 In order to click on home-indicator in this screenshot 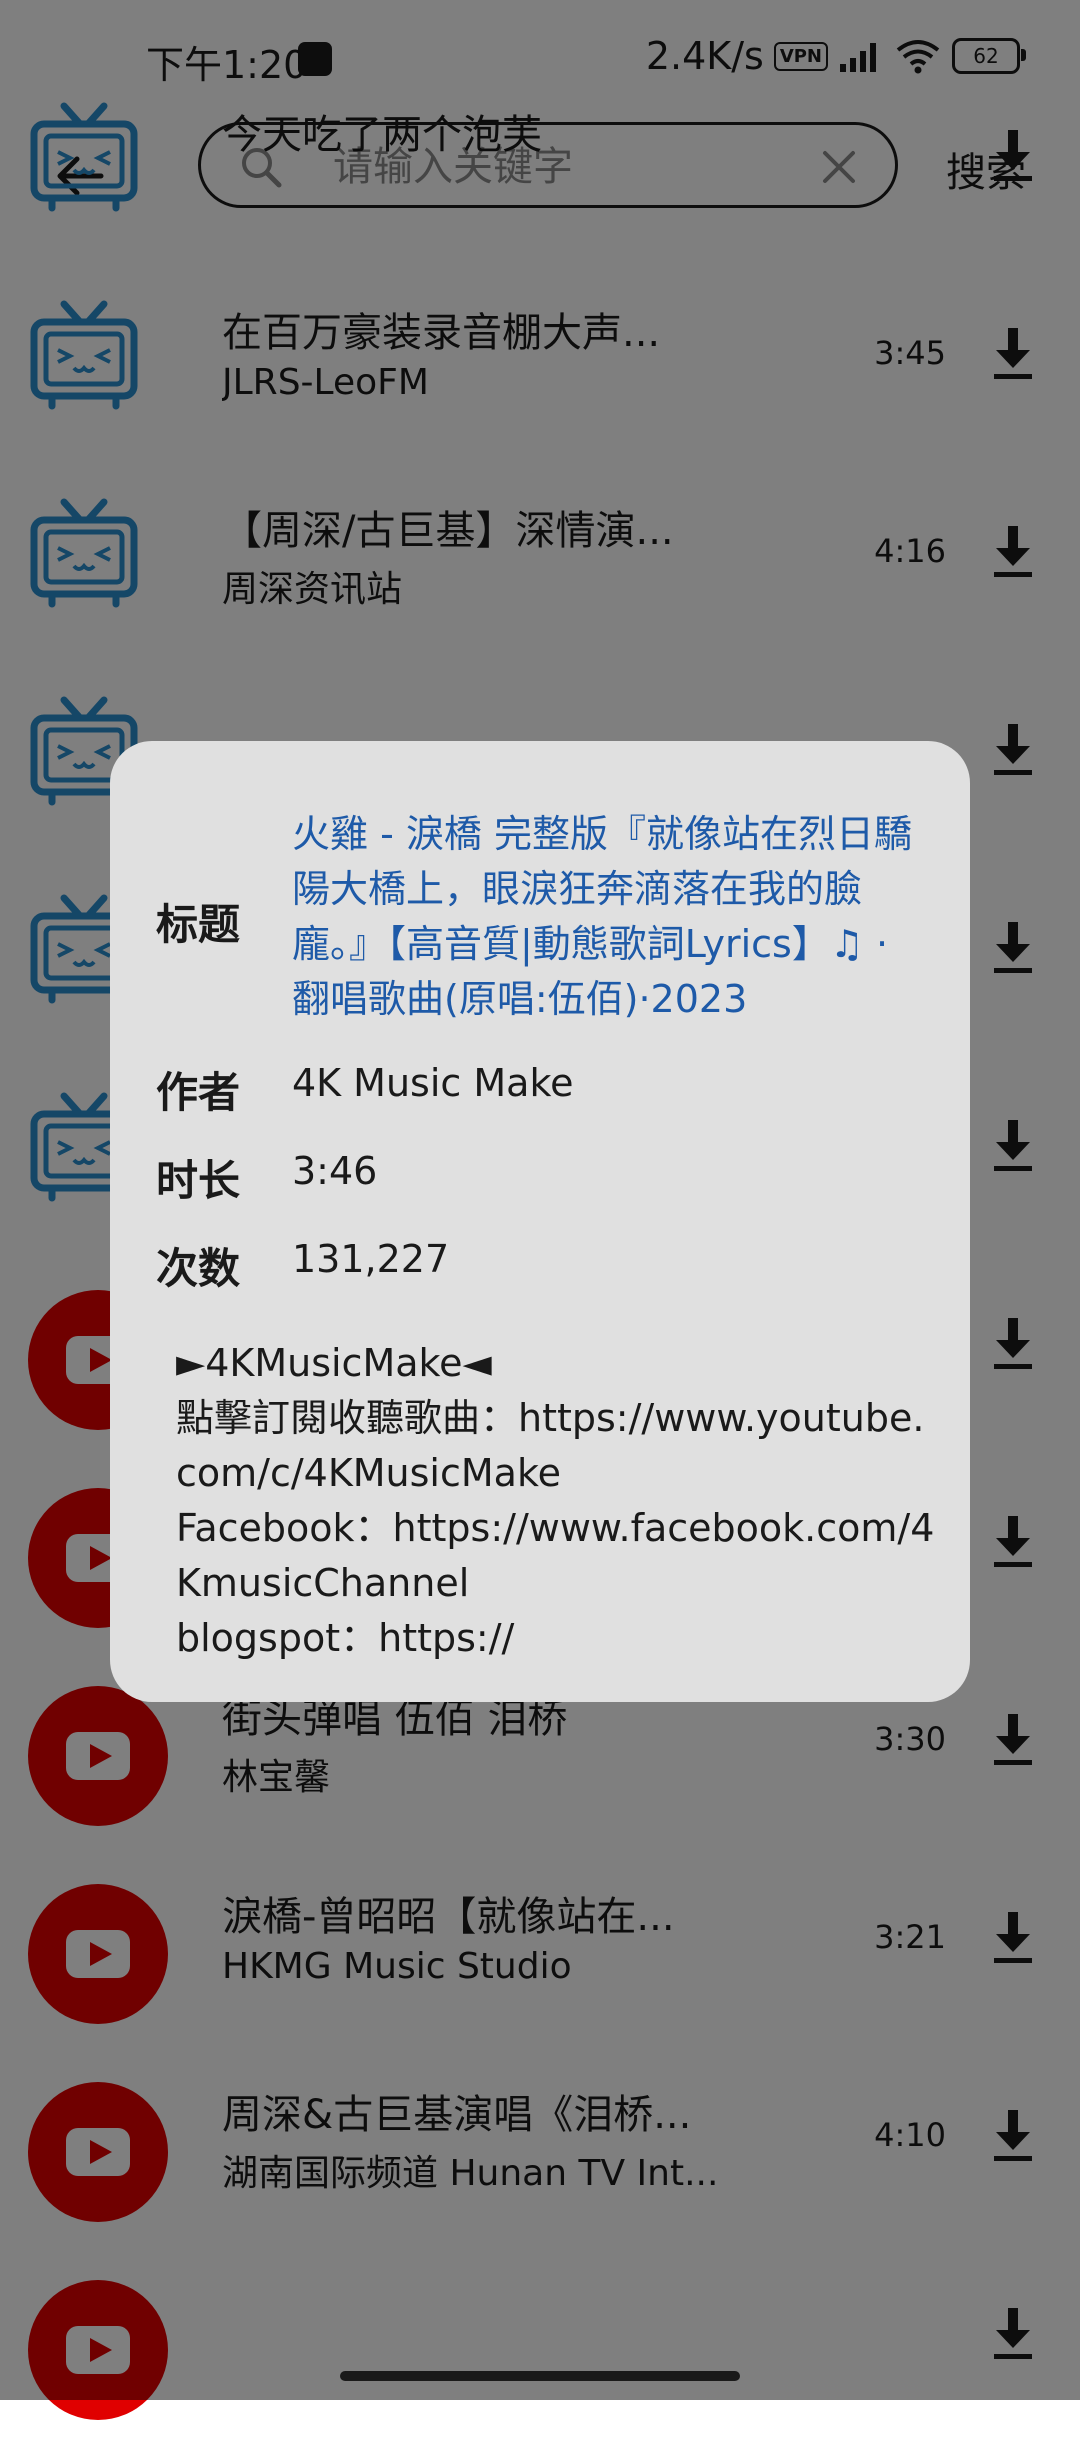, I will do `click(540, 2376)`.